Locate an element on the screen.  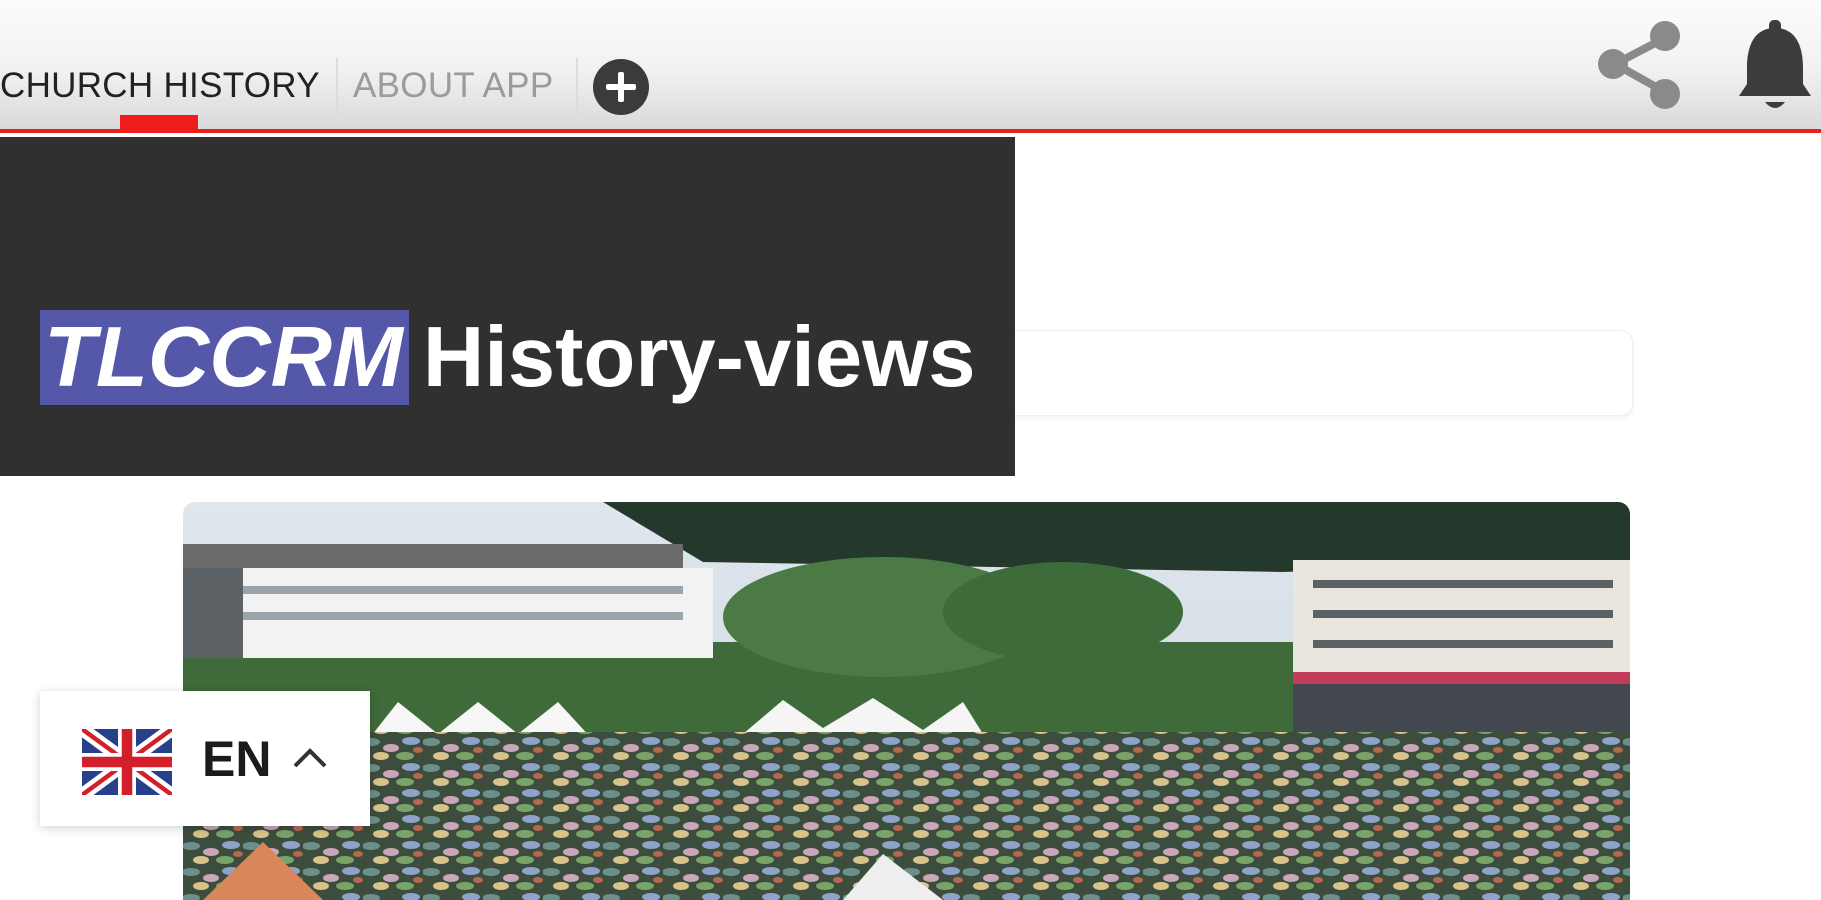
search-field is located at coordinates (1311, 373).